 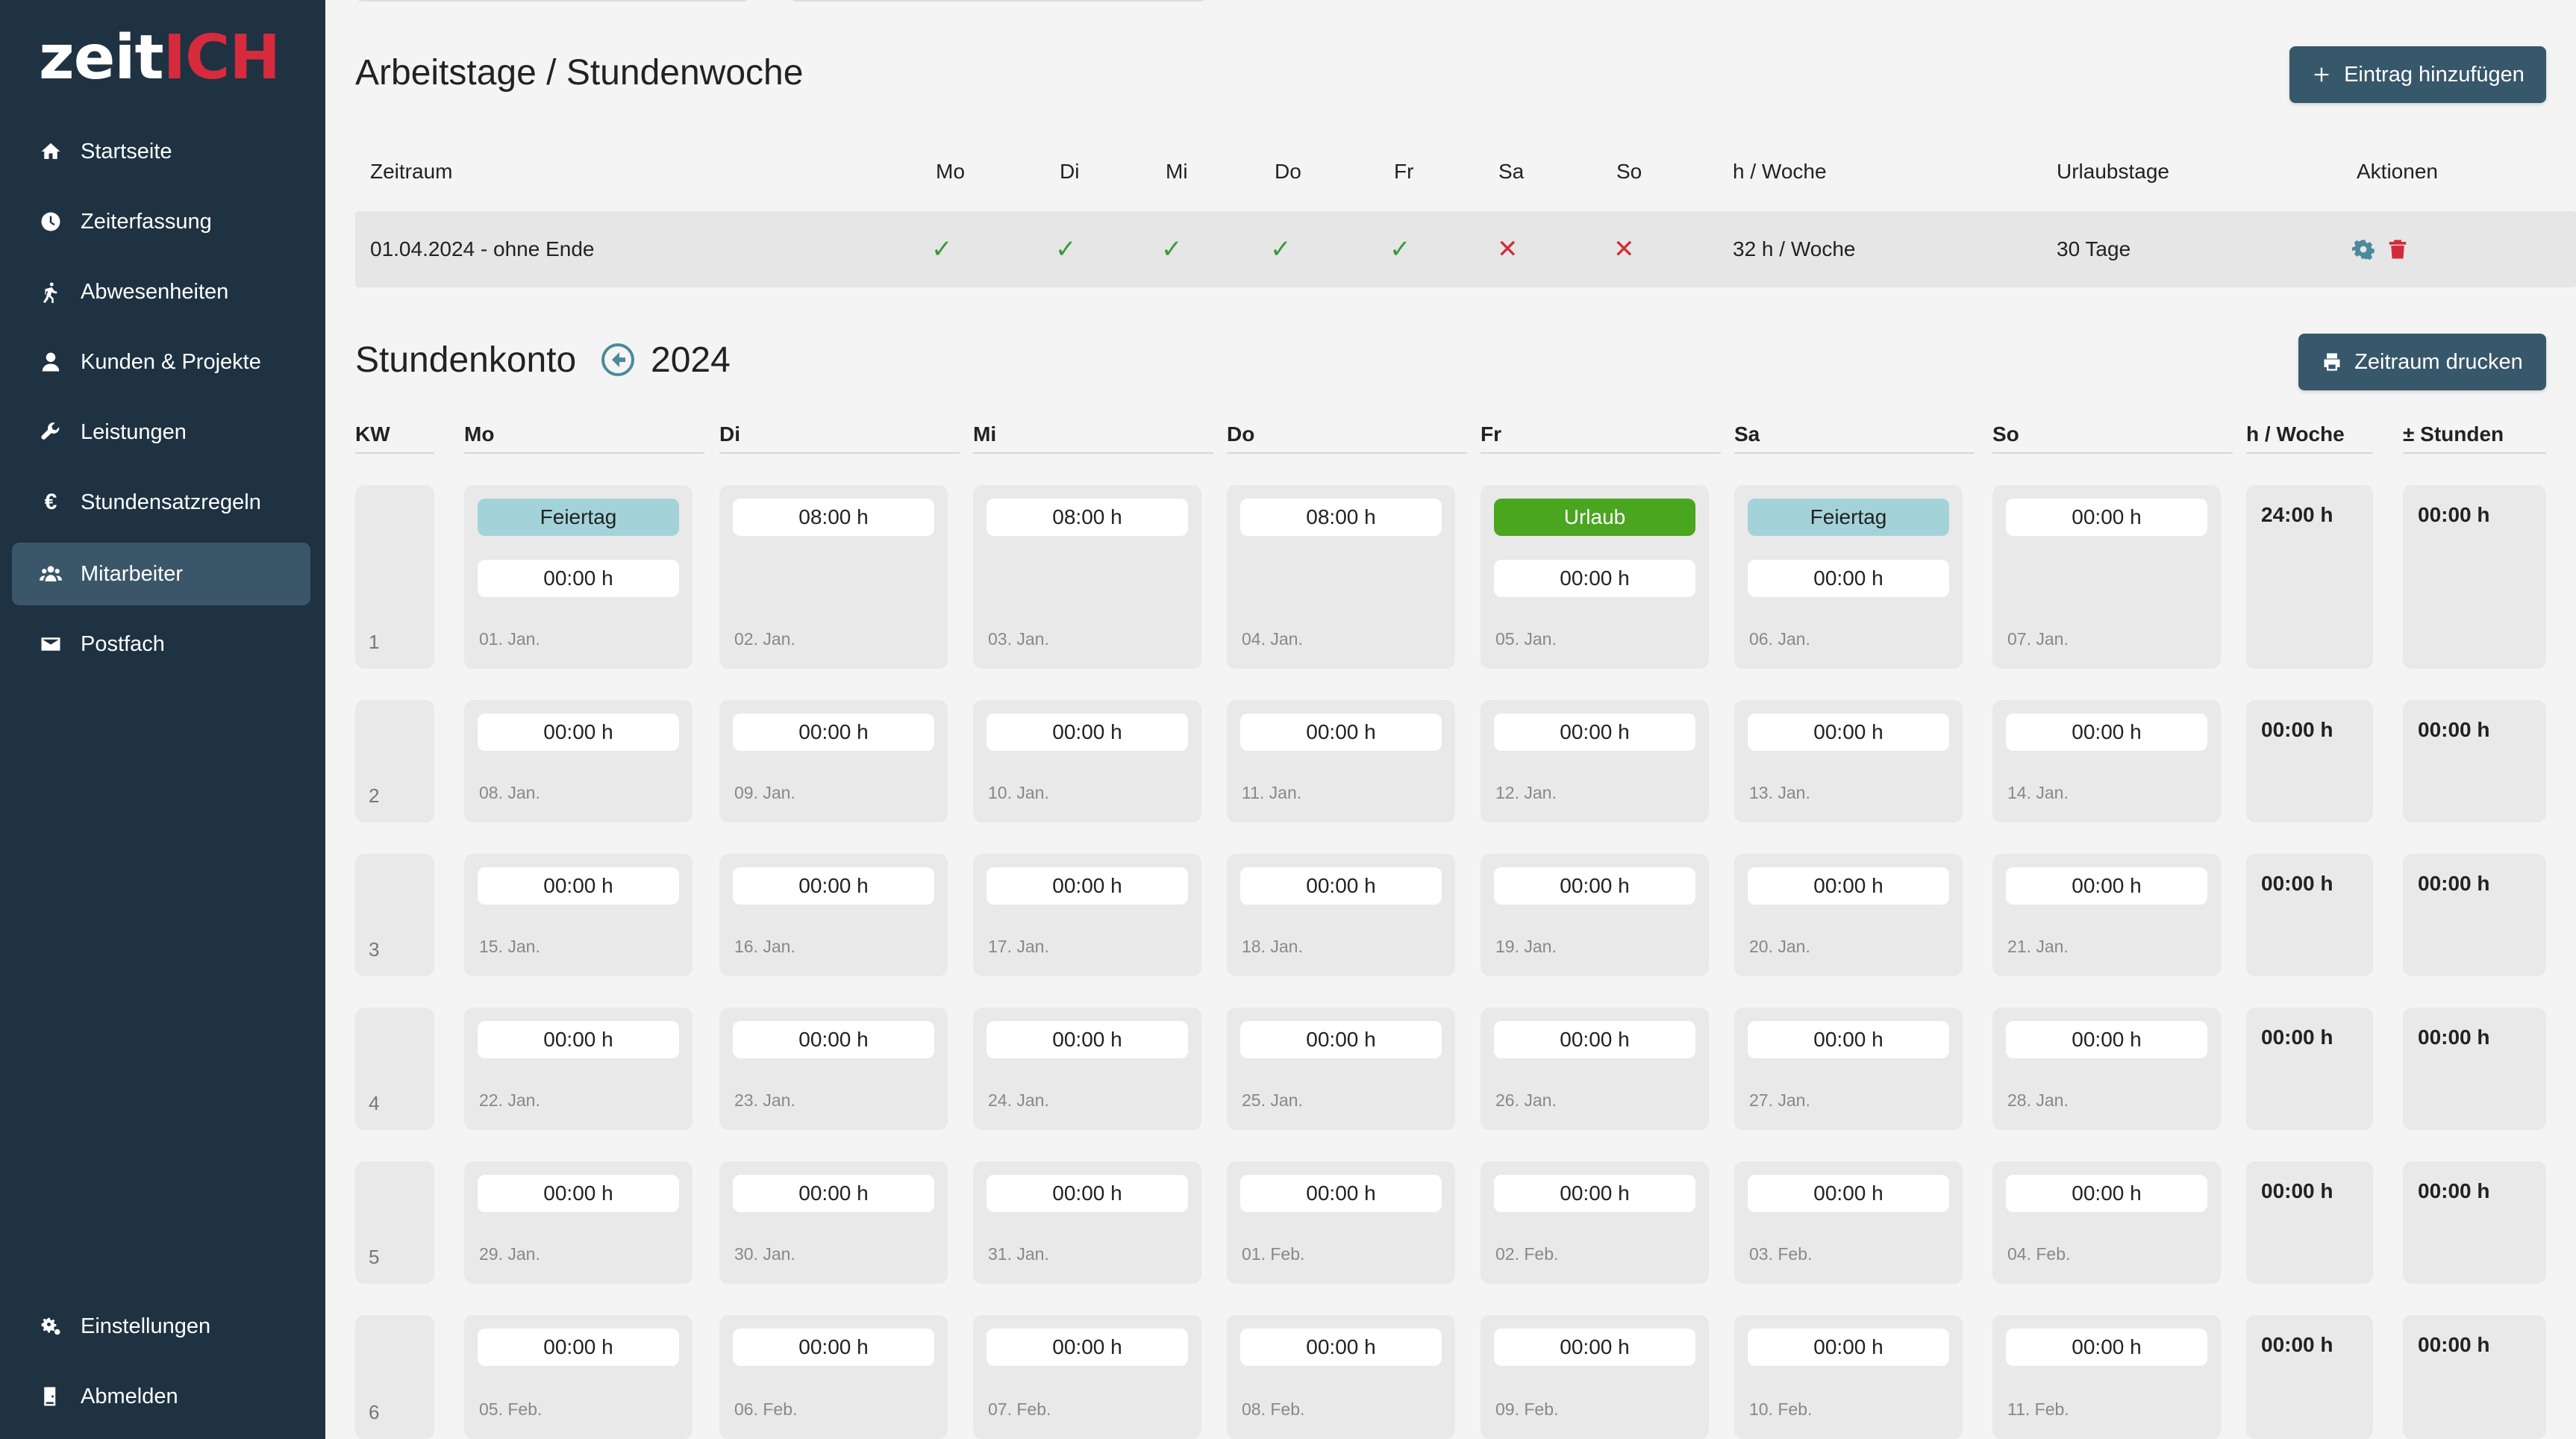 I want to click on add-entry-button: Eintrag hinzufügen, so click(x=2417, y=74).